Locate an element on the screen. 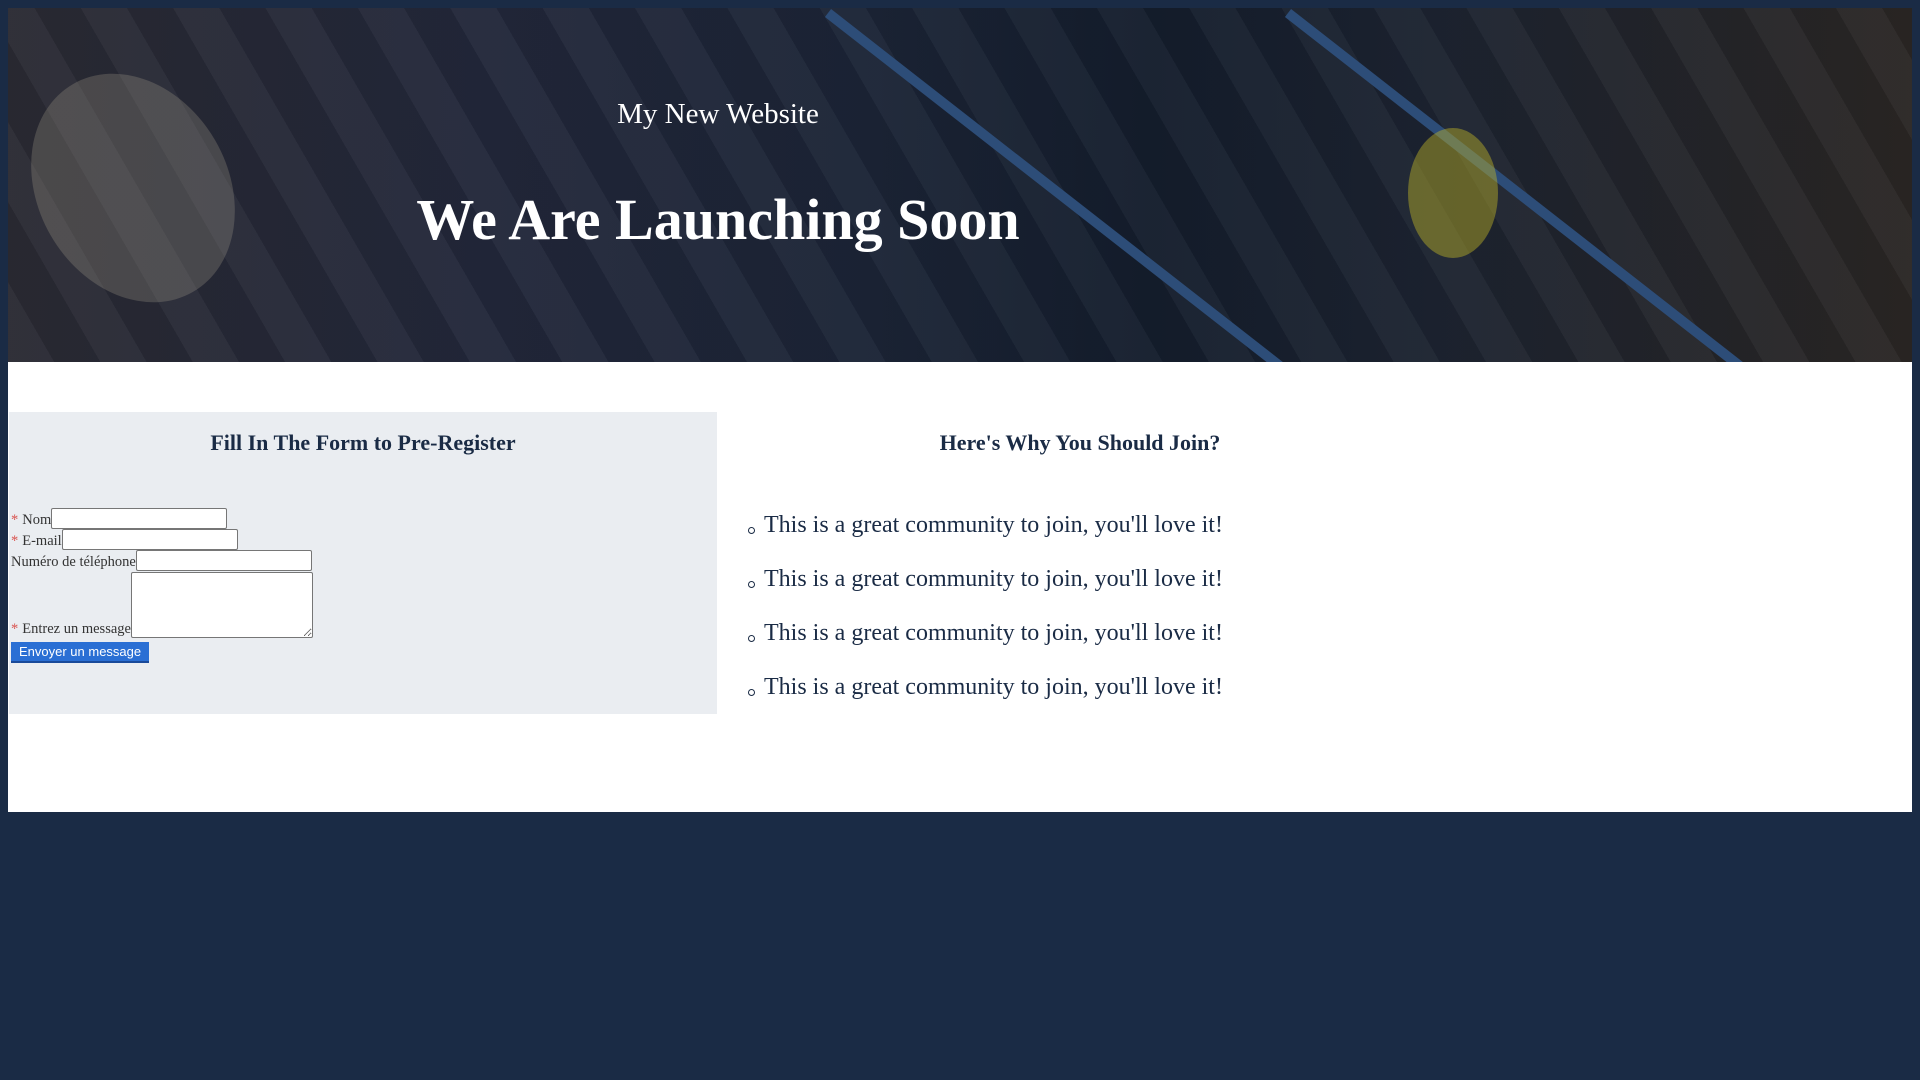  email-row: * E-mail is located at coordinates (162, 539).